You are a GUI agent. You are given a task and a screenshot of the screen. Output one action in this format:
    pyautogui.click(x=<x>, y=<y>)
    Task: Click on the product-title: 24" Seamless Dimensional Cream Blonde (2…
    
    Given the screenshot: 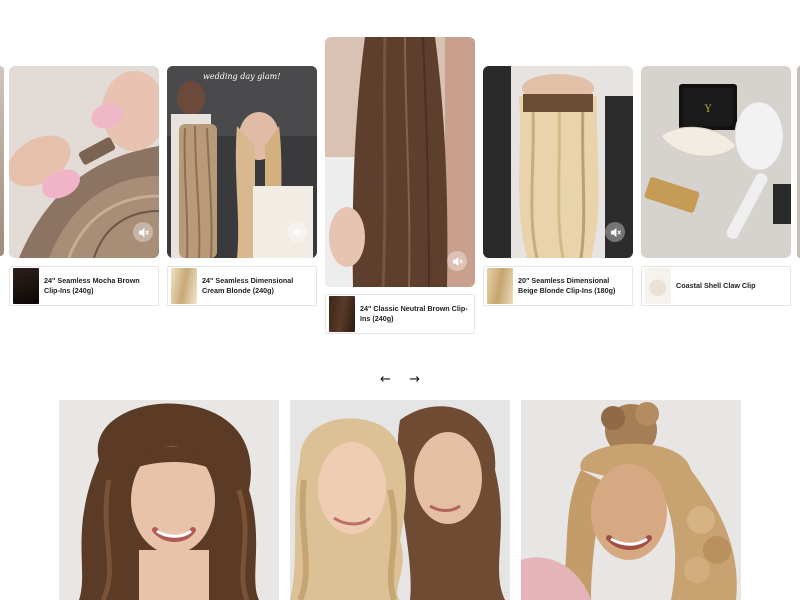 What is the action you would take?
    pyautogui.click(x=257, y=286)
    